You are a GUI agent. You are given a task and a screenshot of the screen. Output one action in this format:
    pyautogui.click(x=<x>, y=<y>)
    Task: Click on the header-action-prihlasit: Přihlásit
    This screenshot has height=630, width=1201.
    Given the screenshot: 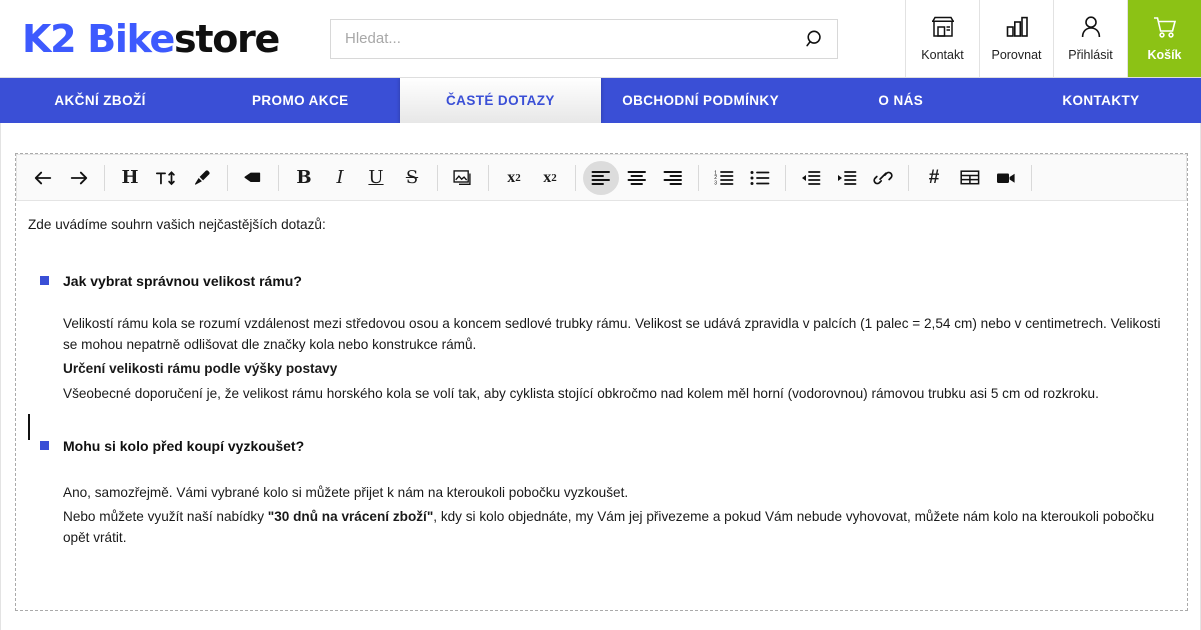 What is the action you would take?
    pyautogui.click(x=1090, y=38)
    